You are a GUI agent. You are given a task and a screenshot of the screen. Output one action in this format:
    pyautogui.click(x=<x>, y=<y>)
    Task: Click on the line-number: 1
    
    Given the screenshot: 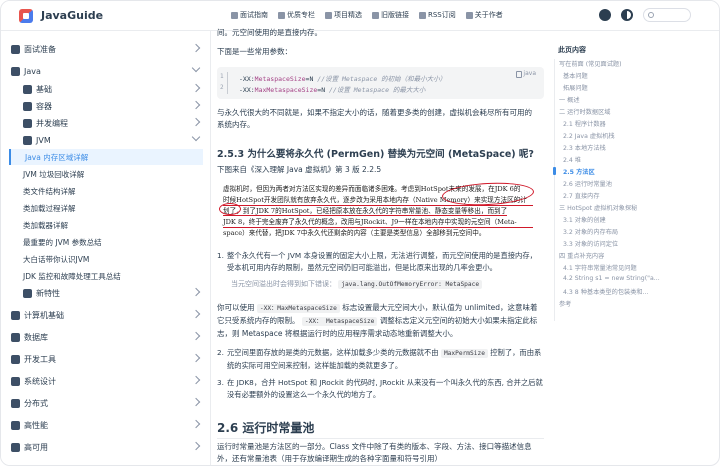 What is the action you would take?
    pyautogui.click(x=222, y=76)
    